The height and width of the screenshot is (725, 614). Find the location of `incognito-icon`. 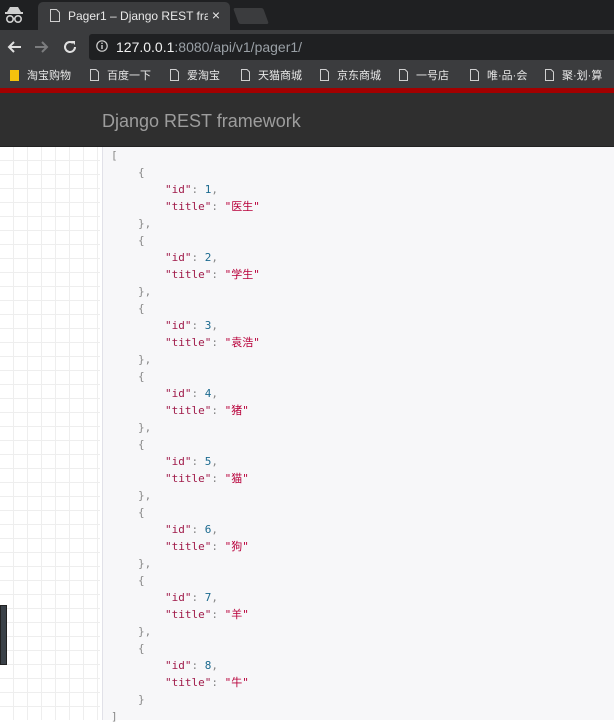

incognito-icon is located at coordinates (14, 15).